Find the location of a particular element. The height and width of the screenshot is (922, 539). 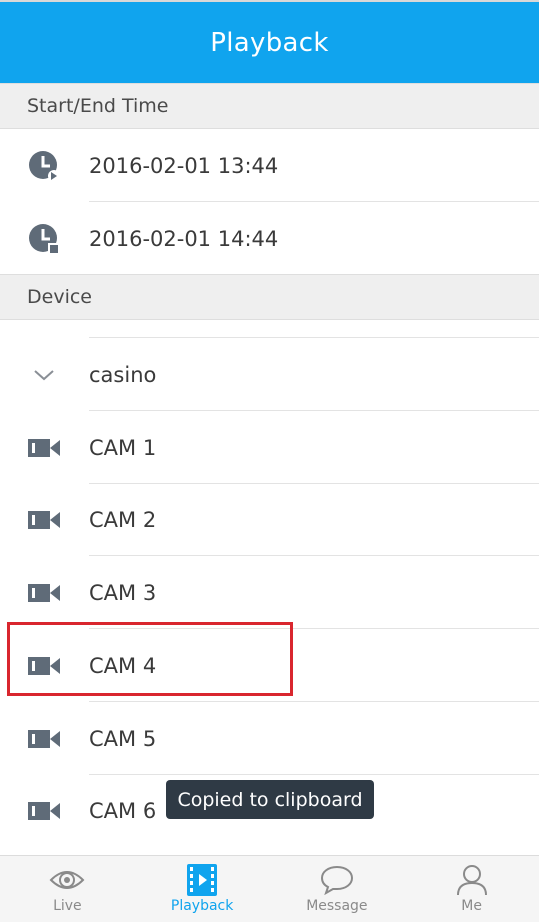

clock-start-icon is located at coordinates (44, 166).